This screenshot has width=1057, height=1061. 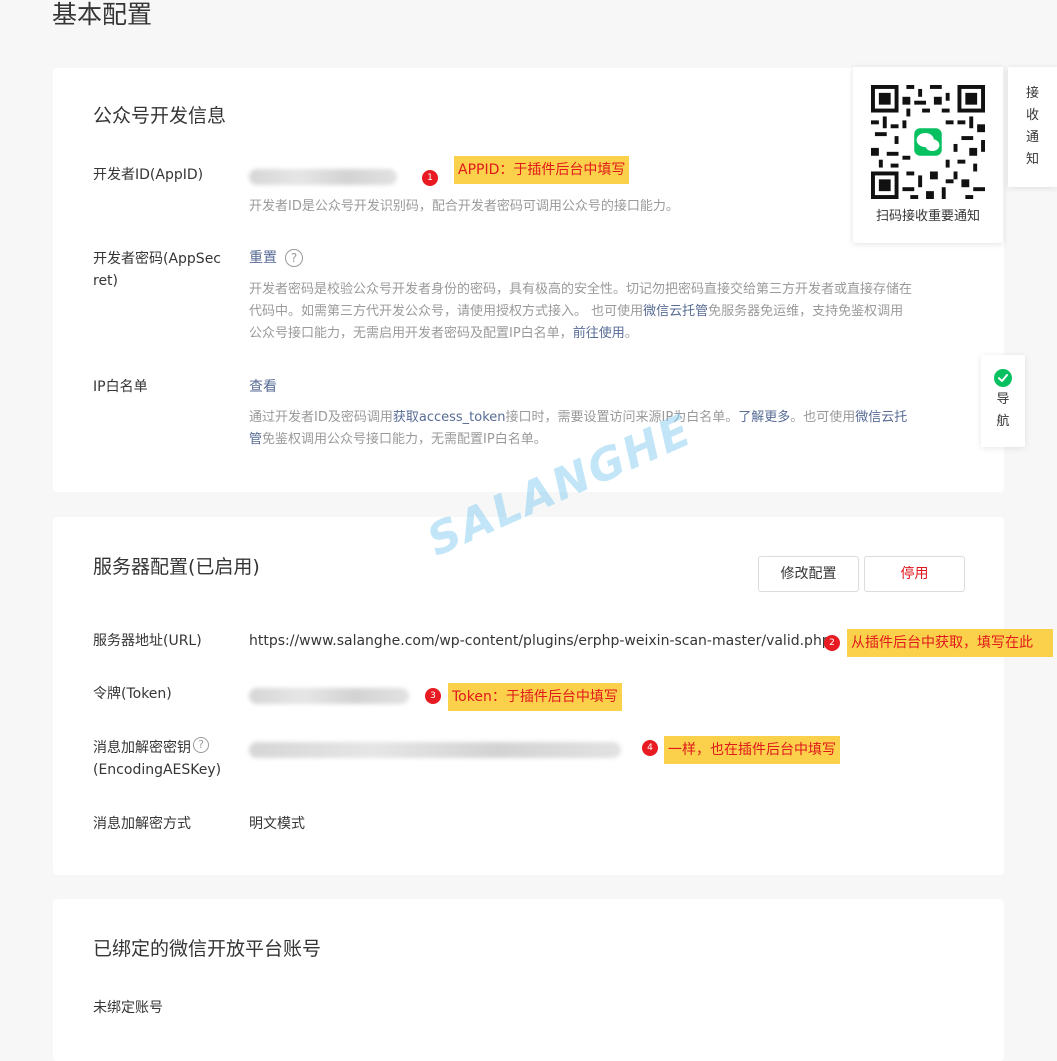 I want to click on qr-notify-panel: 扫码接收重要通知, so click(x=928, y=155).